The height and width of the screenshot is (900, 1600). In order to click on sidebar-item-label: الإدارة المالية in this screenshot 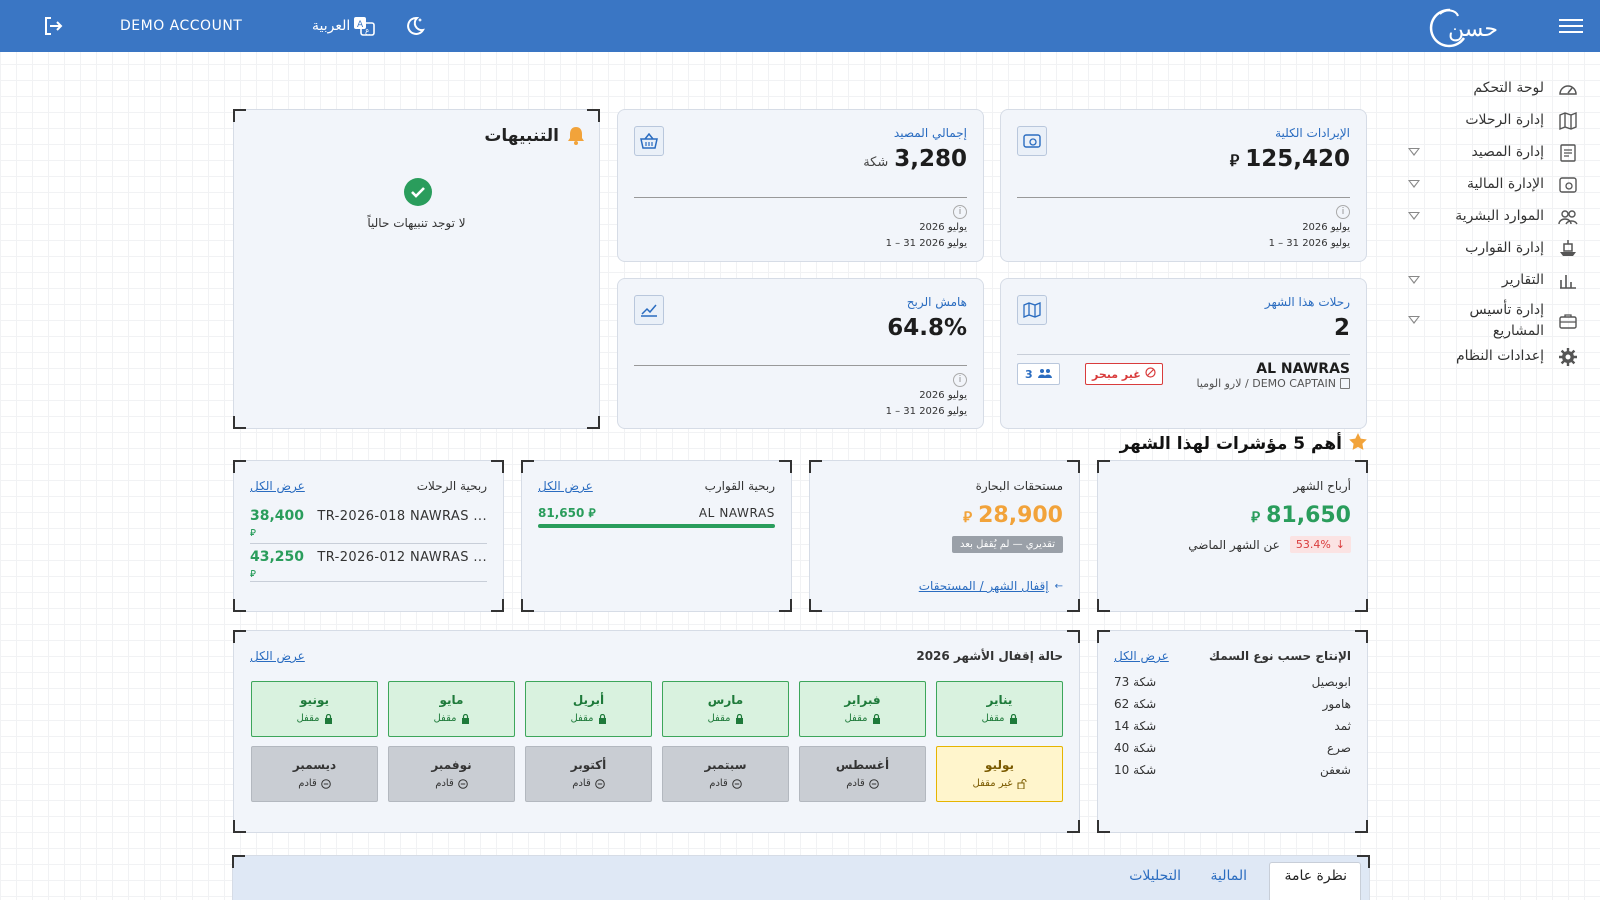, I will do `click(1505, 184)`.